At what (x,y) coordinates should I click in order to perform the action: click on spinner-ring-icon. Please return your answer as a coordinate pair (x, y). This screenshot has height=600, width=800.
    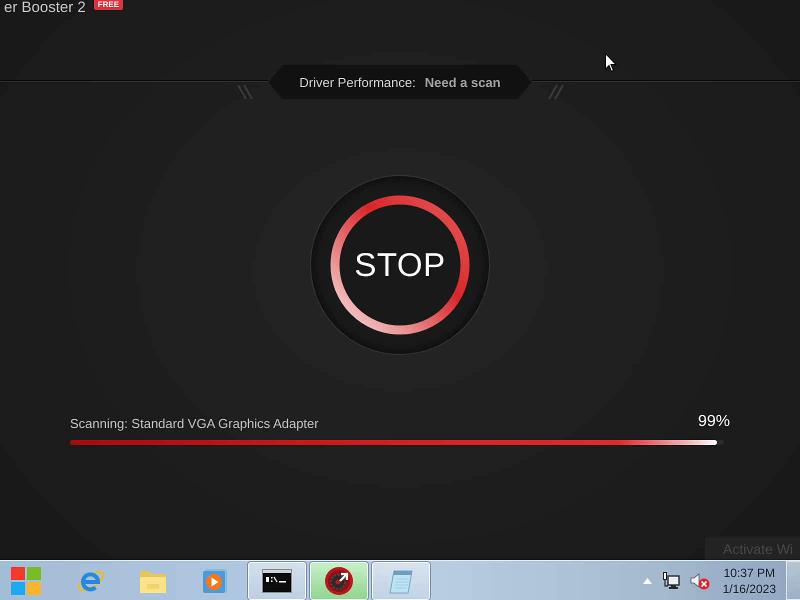
    Looking at the image, I should click on (400, 265).